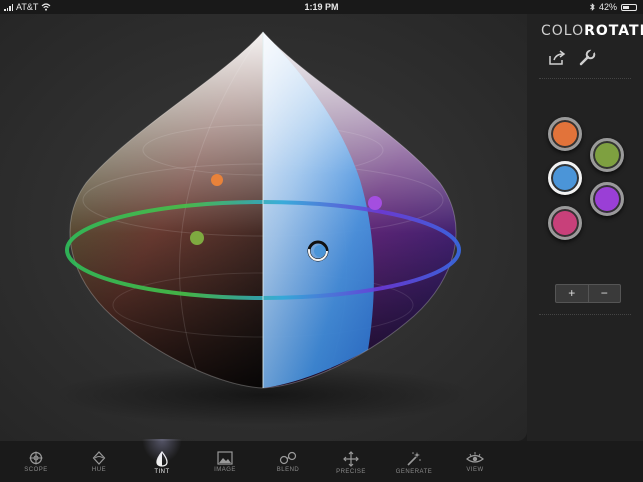 This screenshot has height=482, width=643. I want to click on tab-scope: SCOPE, so click(36, 461).